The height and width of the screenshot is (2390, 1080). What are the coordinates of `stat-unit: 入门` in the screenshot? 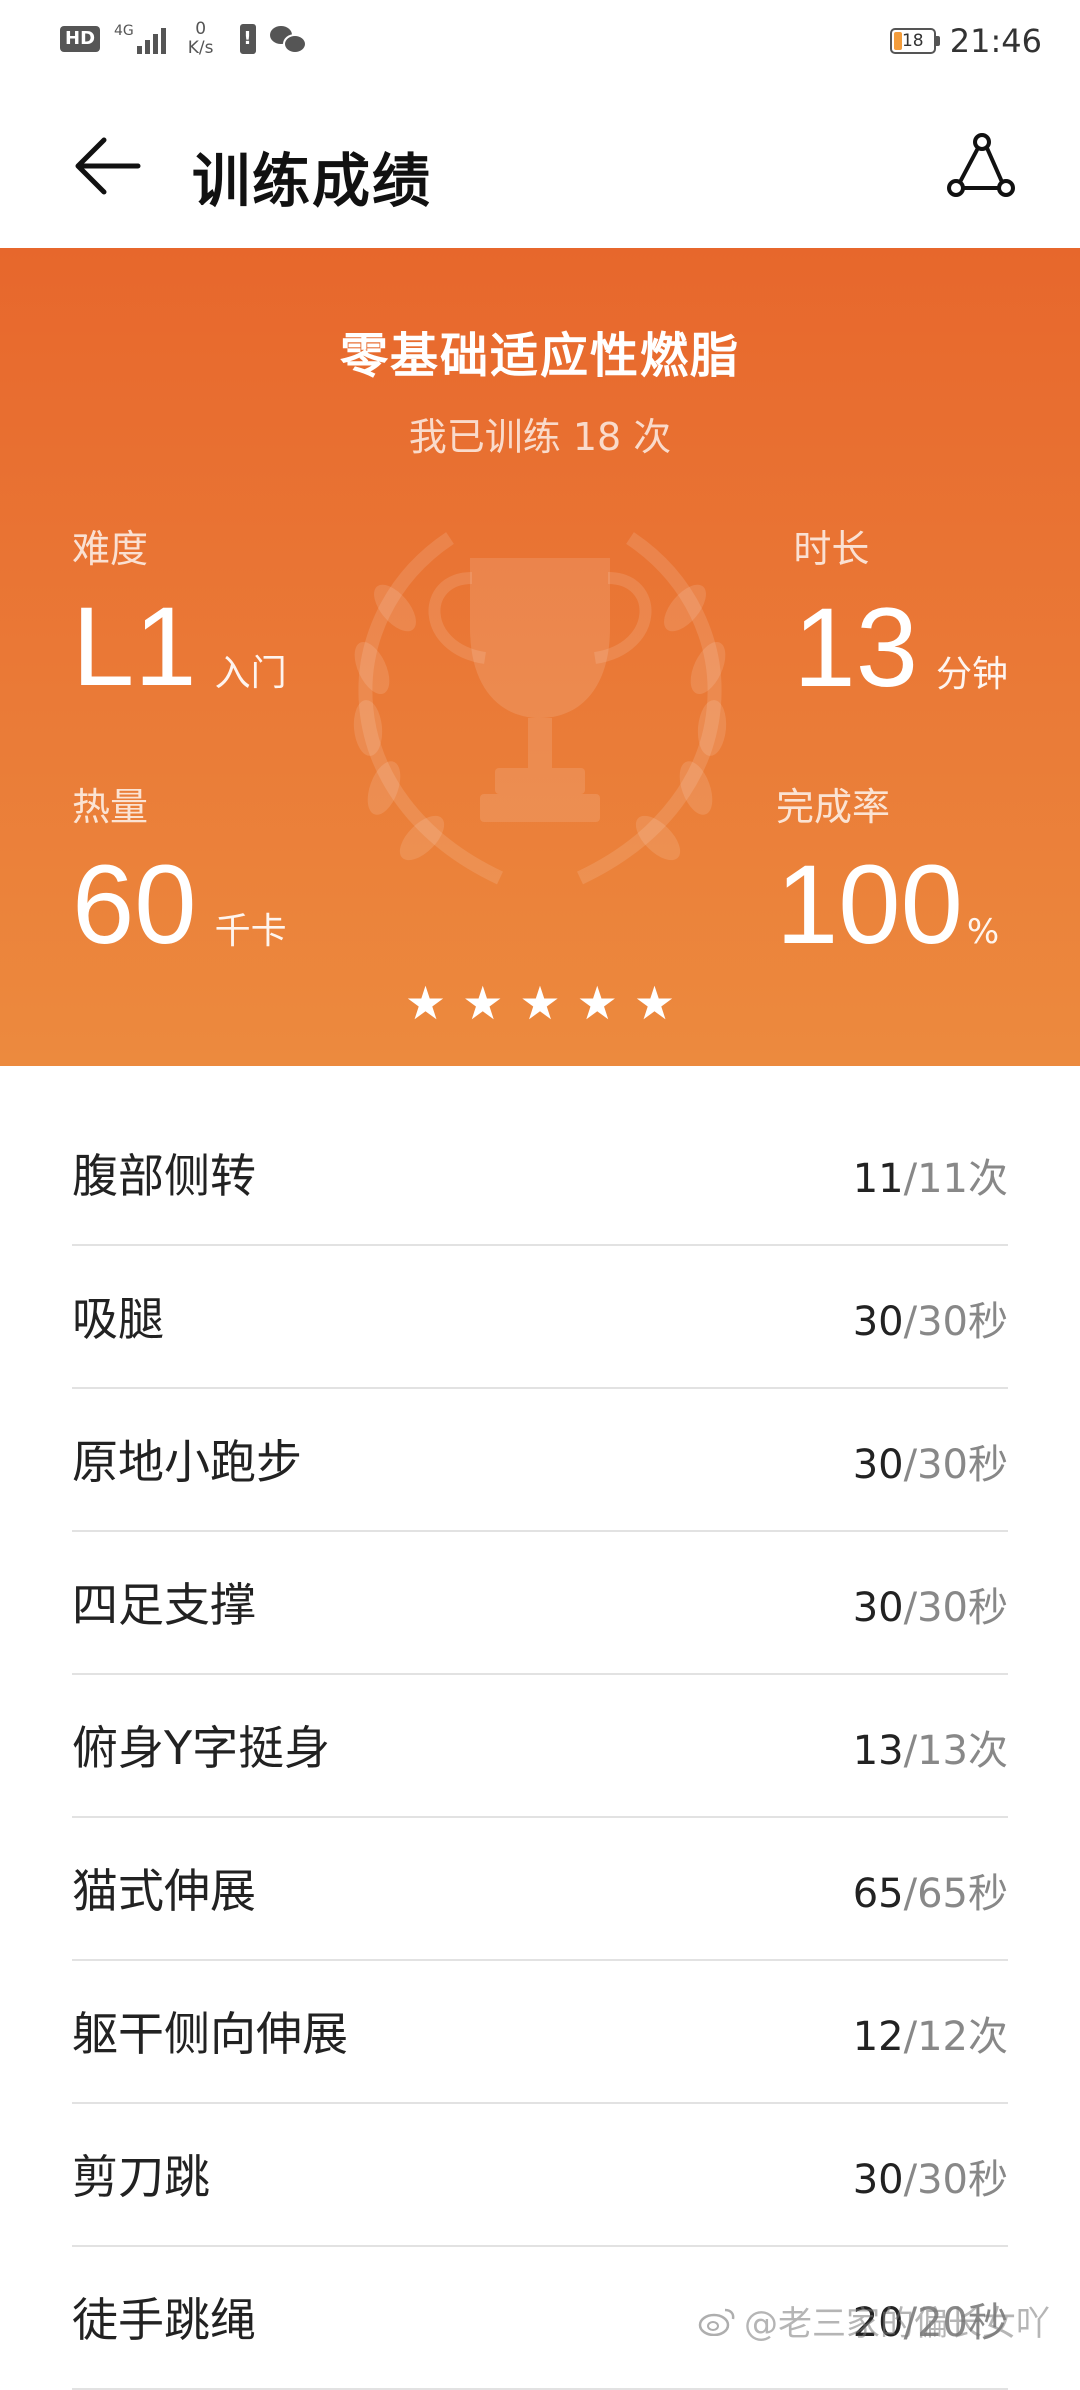 It's located at (250, 673).